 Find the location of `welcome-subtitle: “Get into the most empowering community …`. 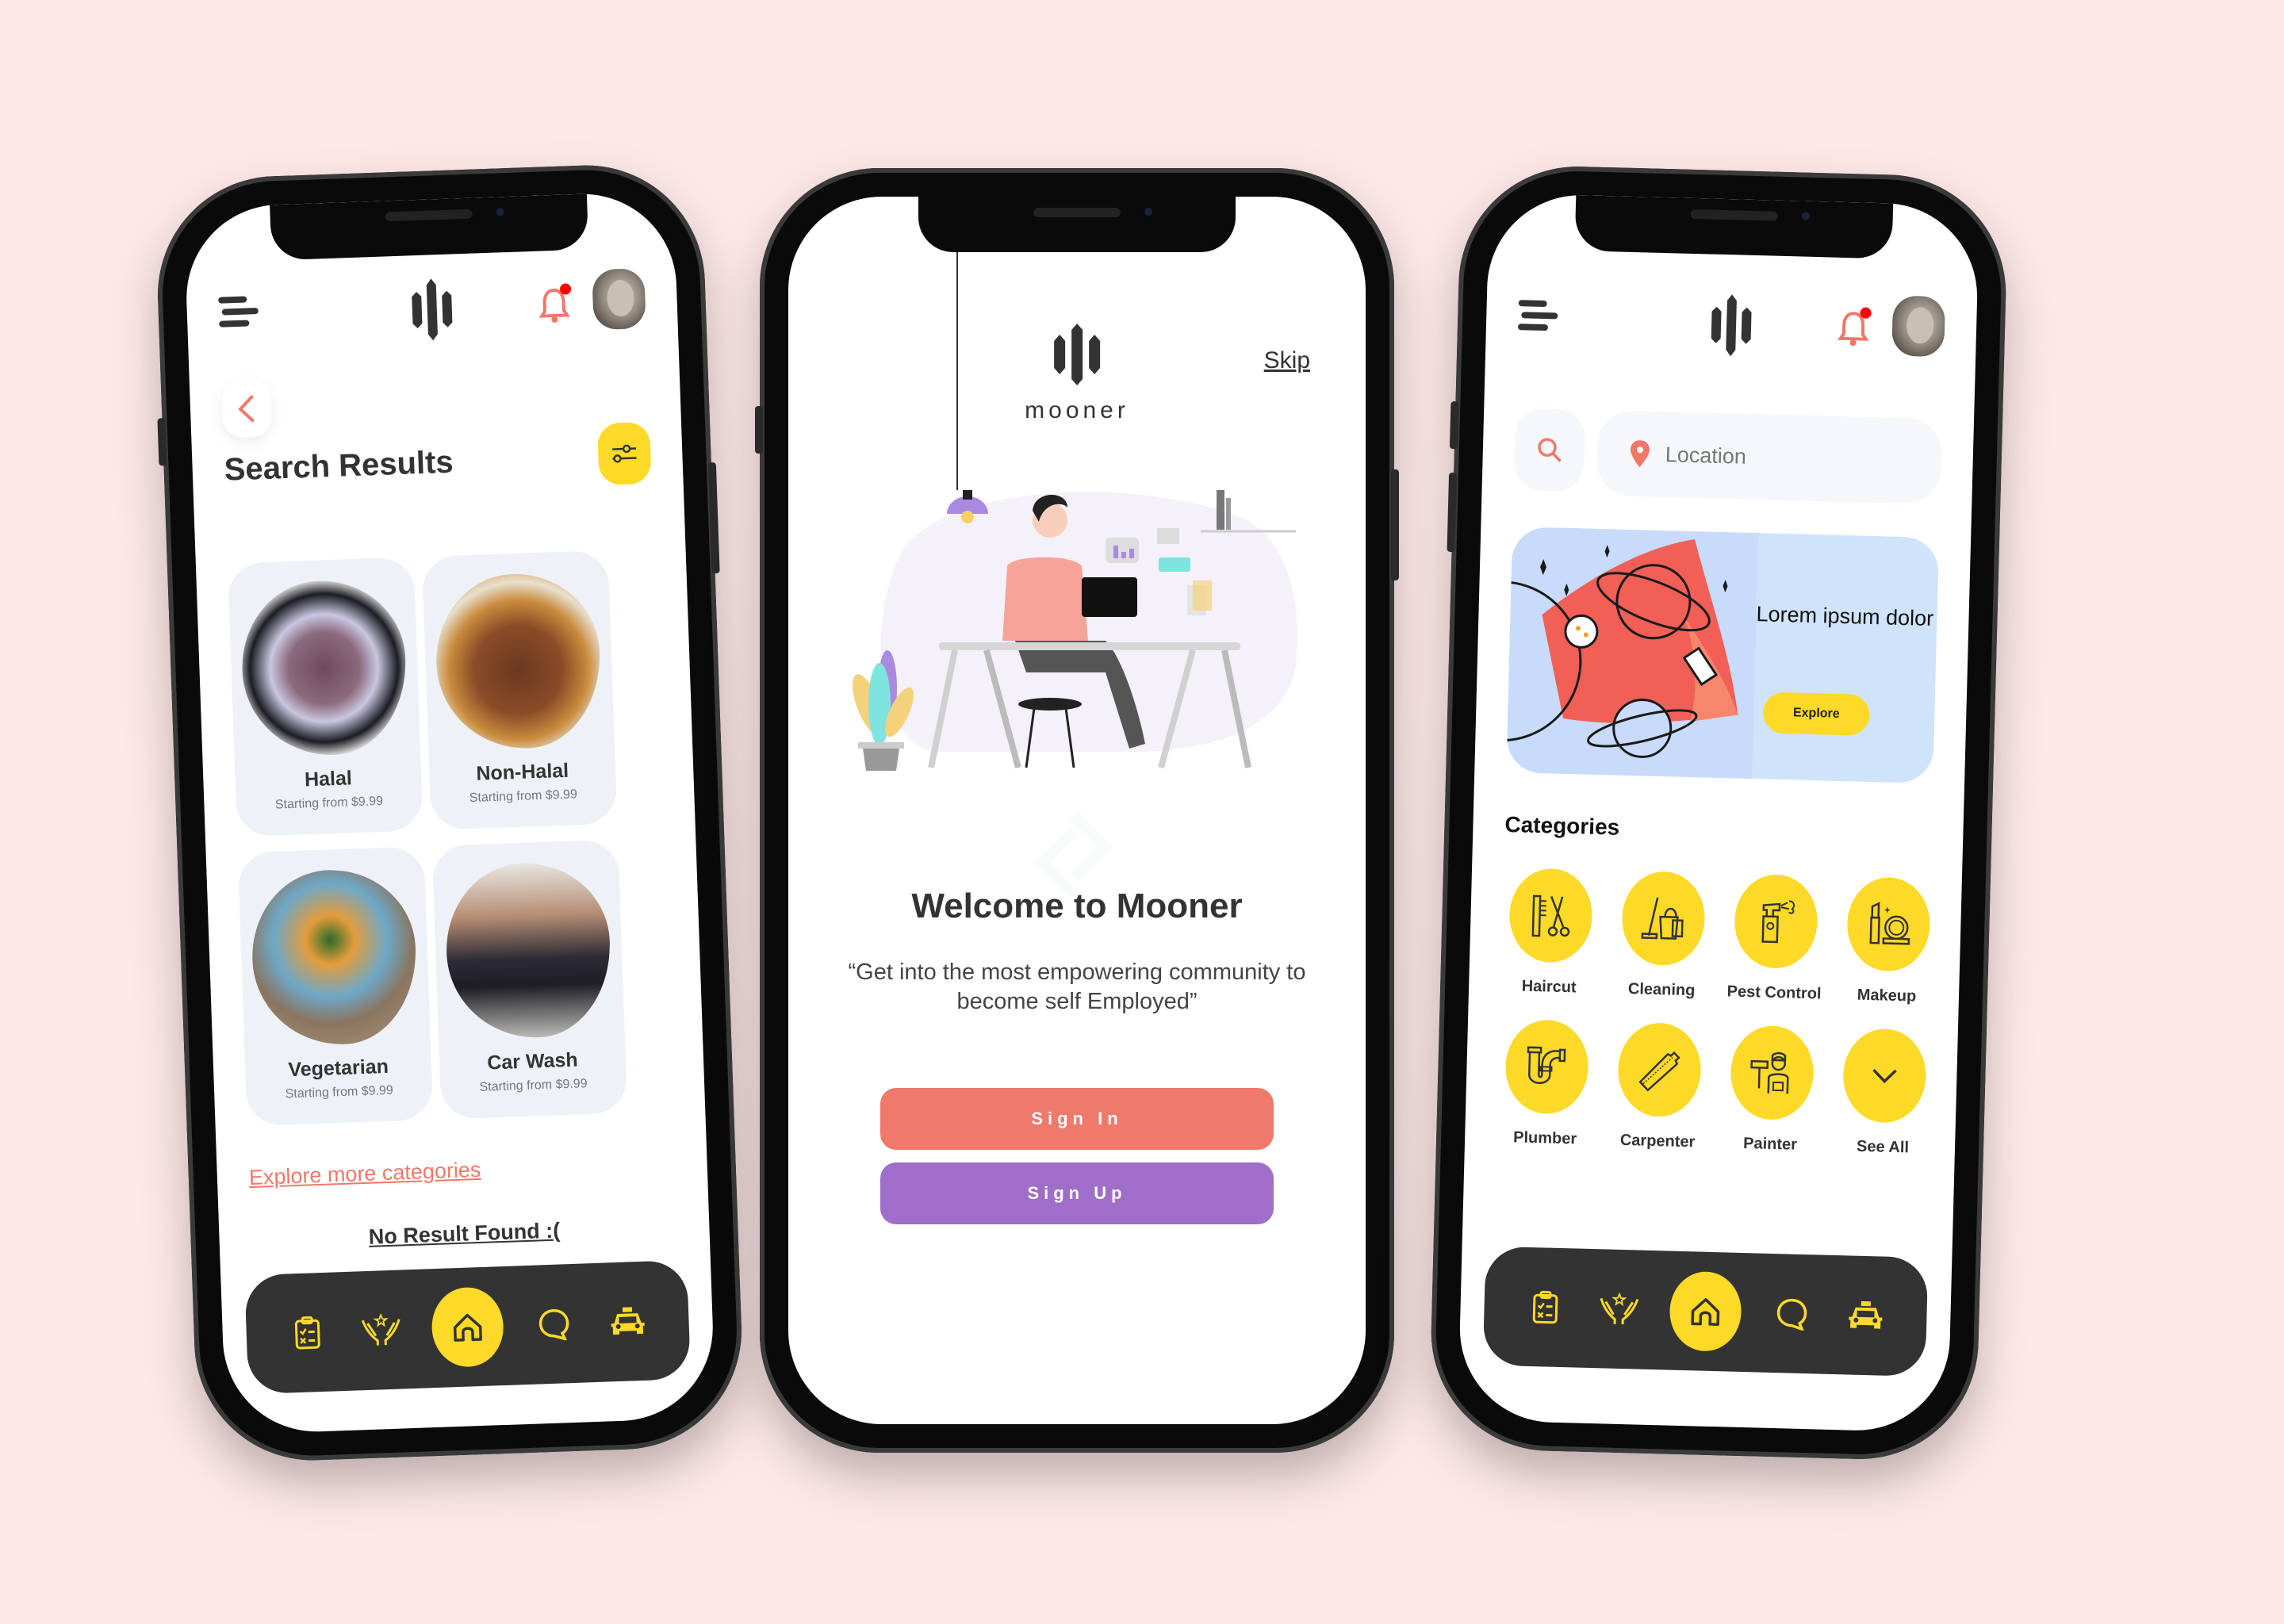

welcome-subtitle: “Get into the most empowering community … is located at coordinates (1077, 986).